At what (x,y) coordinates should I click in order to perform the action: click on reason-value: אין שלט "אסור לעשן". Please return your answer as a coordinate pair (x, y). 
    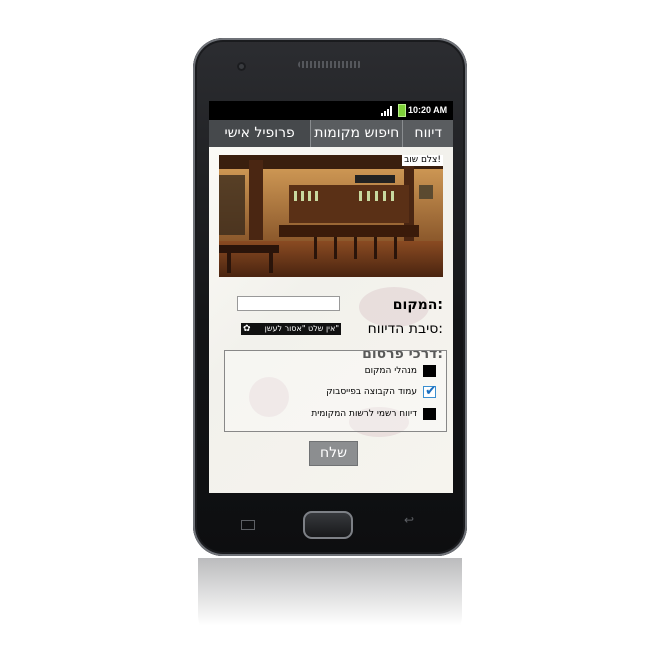
    Looking at the image, I should click on (301, 328).